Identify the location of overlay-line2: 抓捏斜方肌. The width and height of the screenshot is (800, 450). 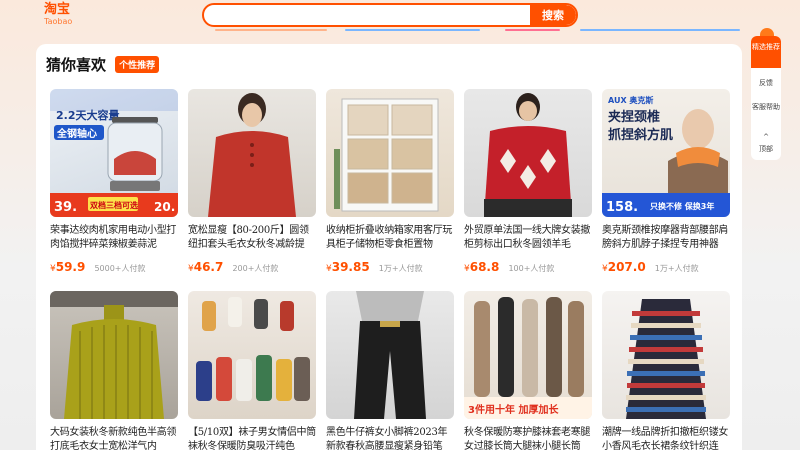
(640, 135).